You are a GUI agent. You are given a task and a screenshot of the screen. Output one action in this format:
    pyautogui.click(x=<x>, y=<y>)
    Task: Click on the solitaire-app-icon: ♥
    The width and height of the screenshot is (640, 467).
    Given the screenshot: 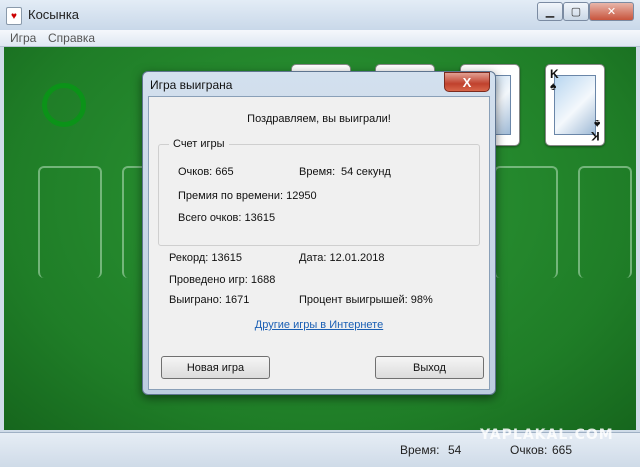 What is the action you would take?
    pyautogui.click(x=14, y=16)
    